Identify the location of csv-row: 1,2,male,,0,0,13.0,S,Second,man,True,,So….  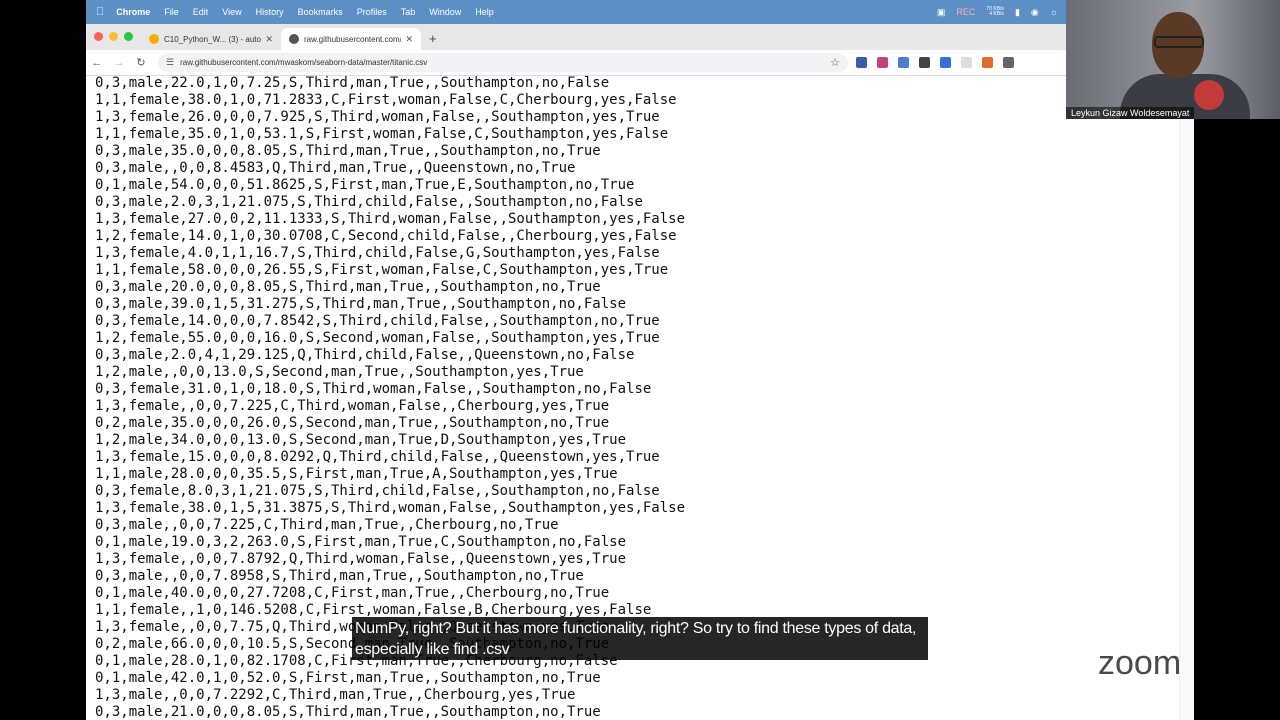
(339, 372).